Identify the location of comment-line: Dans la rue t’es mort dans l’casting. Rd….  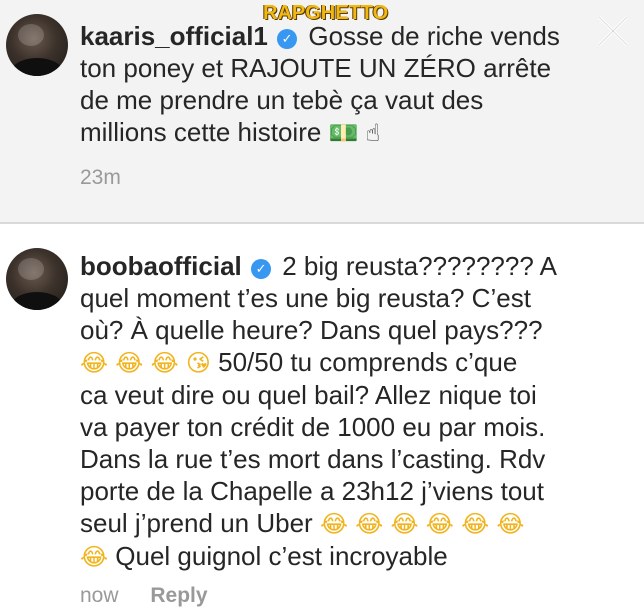
(313, 459).